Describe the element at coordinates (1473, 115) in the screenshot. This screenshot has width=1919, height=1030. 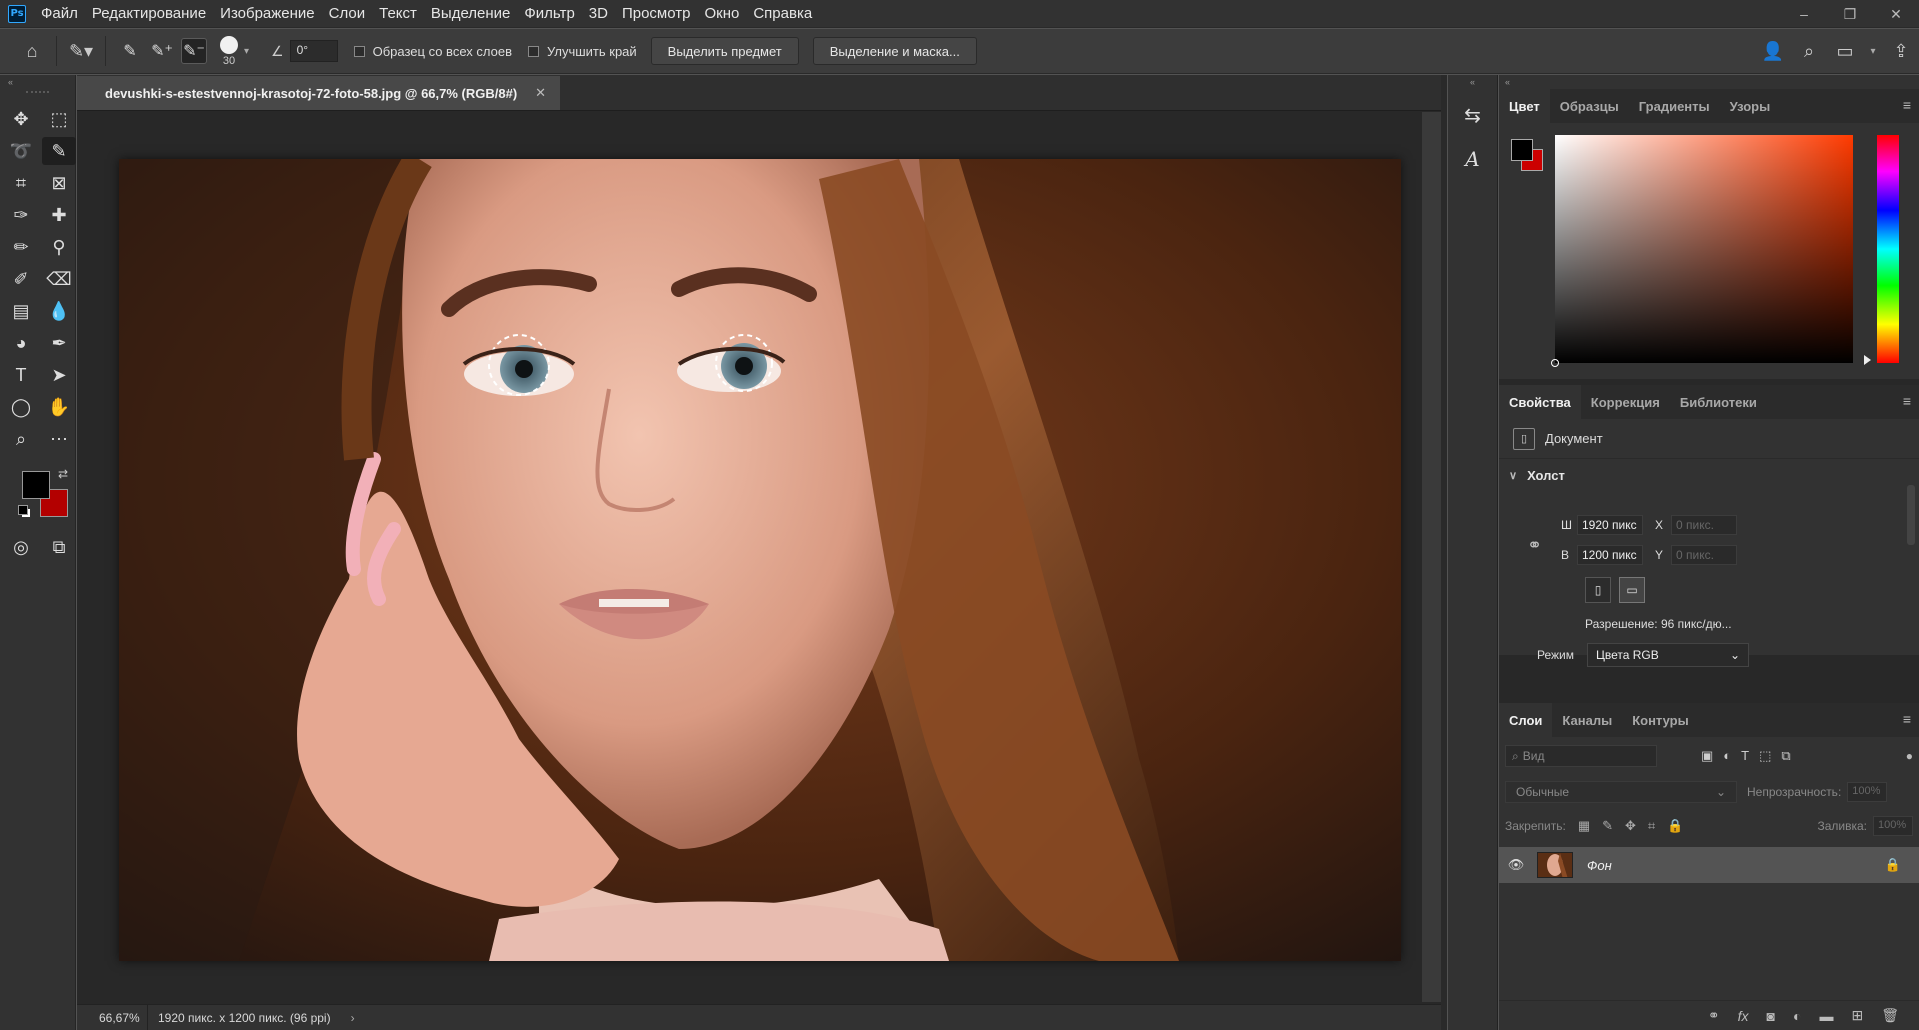
I see `history-panel-icon: ⇆` at that location.